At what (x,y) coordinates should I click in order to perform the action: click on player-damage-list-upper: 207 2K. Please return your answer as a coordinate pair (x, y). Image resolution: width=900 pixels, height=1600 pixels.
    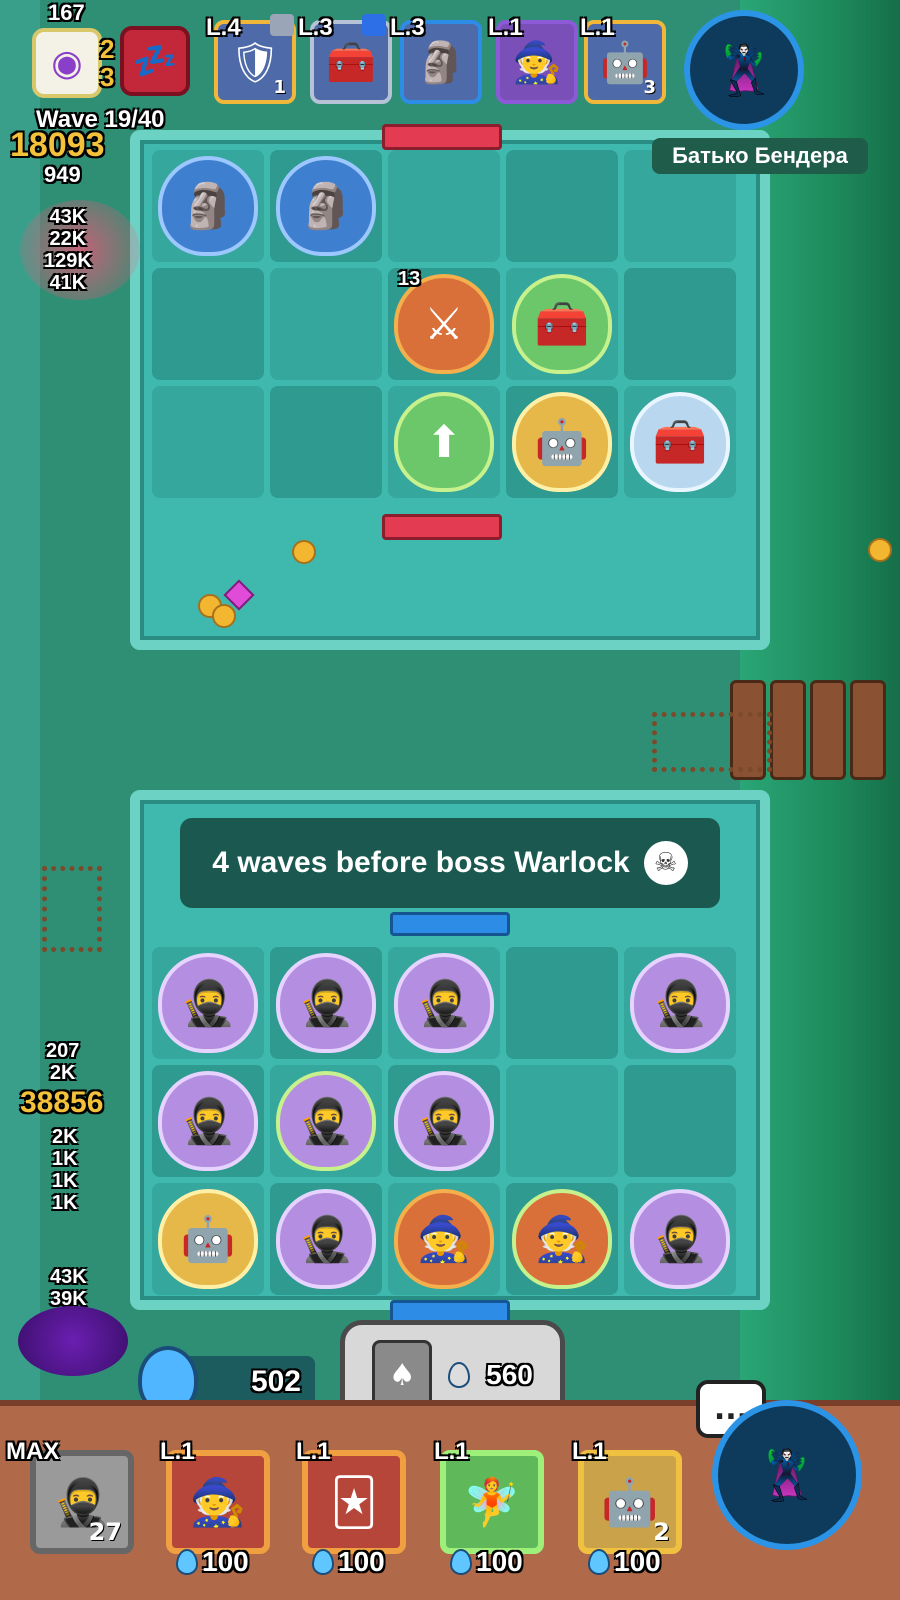
    Looking at the image, I should click on (62, 1062).